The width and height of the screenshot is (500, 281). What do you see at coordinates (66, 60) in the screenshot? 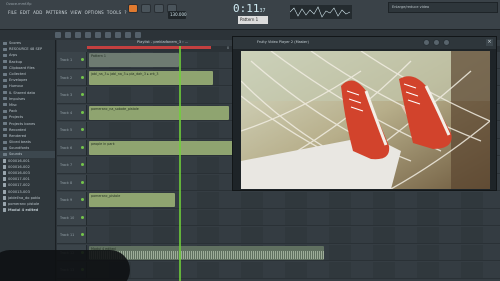
I see `track-label: Track 1` at bounding box center [66, 60].